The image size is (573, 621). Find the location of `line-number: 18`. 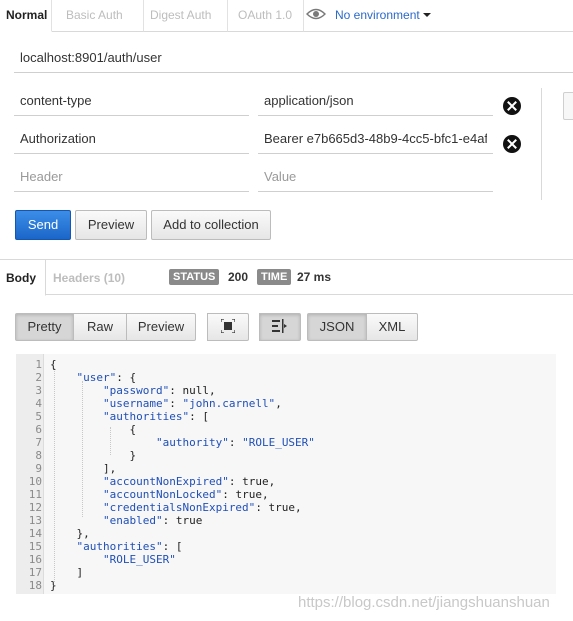

line-number: 18 is located at coordinates (35, 585).